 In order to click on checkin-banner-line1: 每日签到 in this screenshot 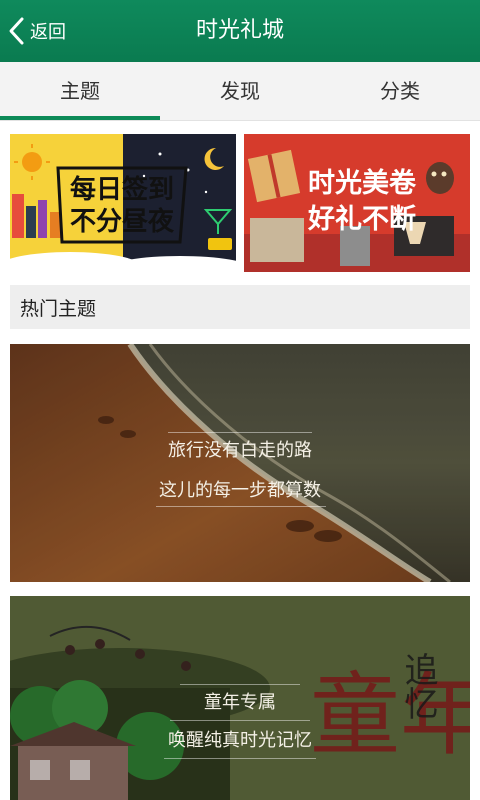, I will do `click(122, 189)`.